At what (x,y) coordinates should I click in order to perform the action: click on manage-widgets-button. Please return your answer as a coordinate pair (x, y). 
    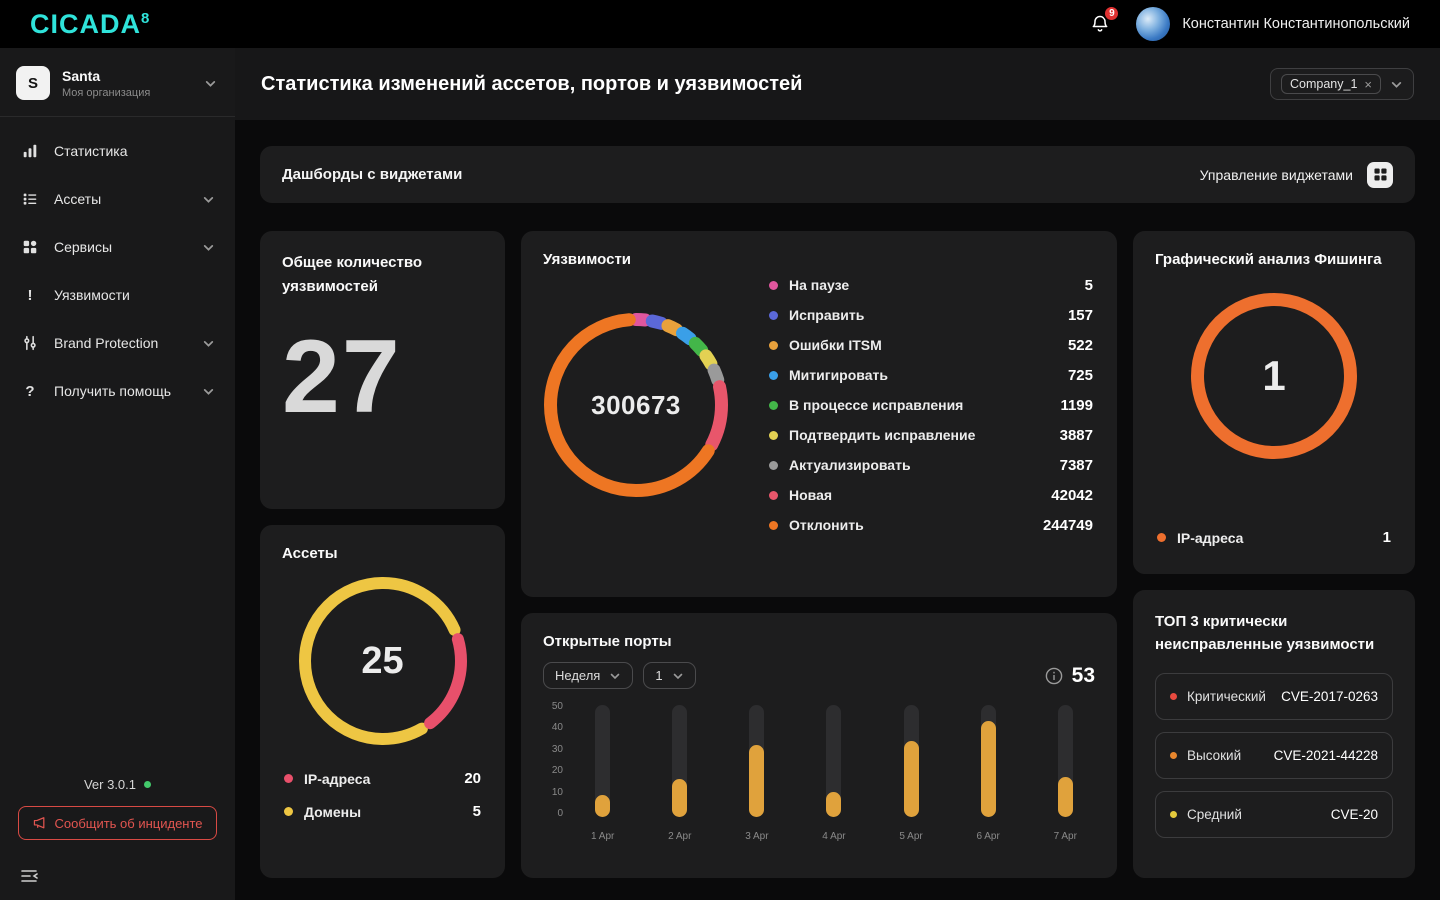
    Looking at the image, I should click on (1380, 174).